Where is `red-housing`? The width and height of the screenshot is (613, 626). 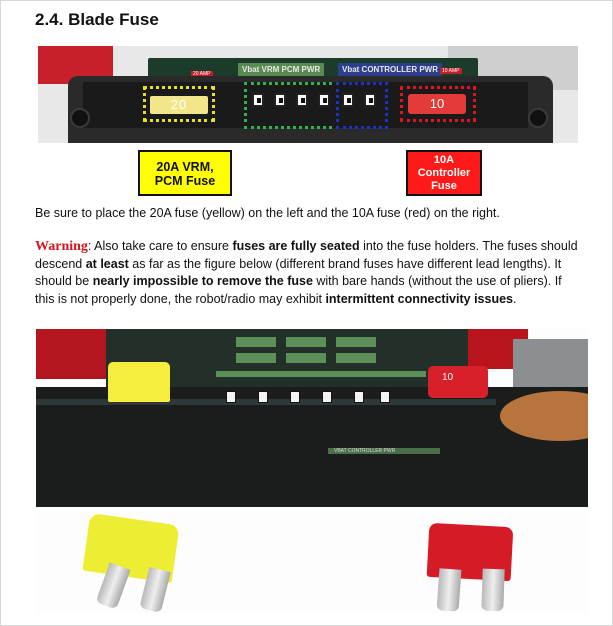 red-housing is located at coordinates (75, 354).